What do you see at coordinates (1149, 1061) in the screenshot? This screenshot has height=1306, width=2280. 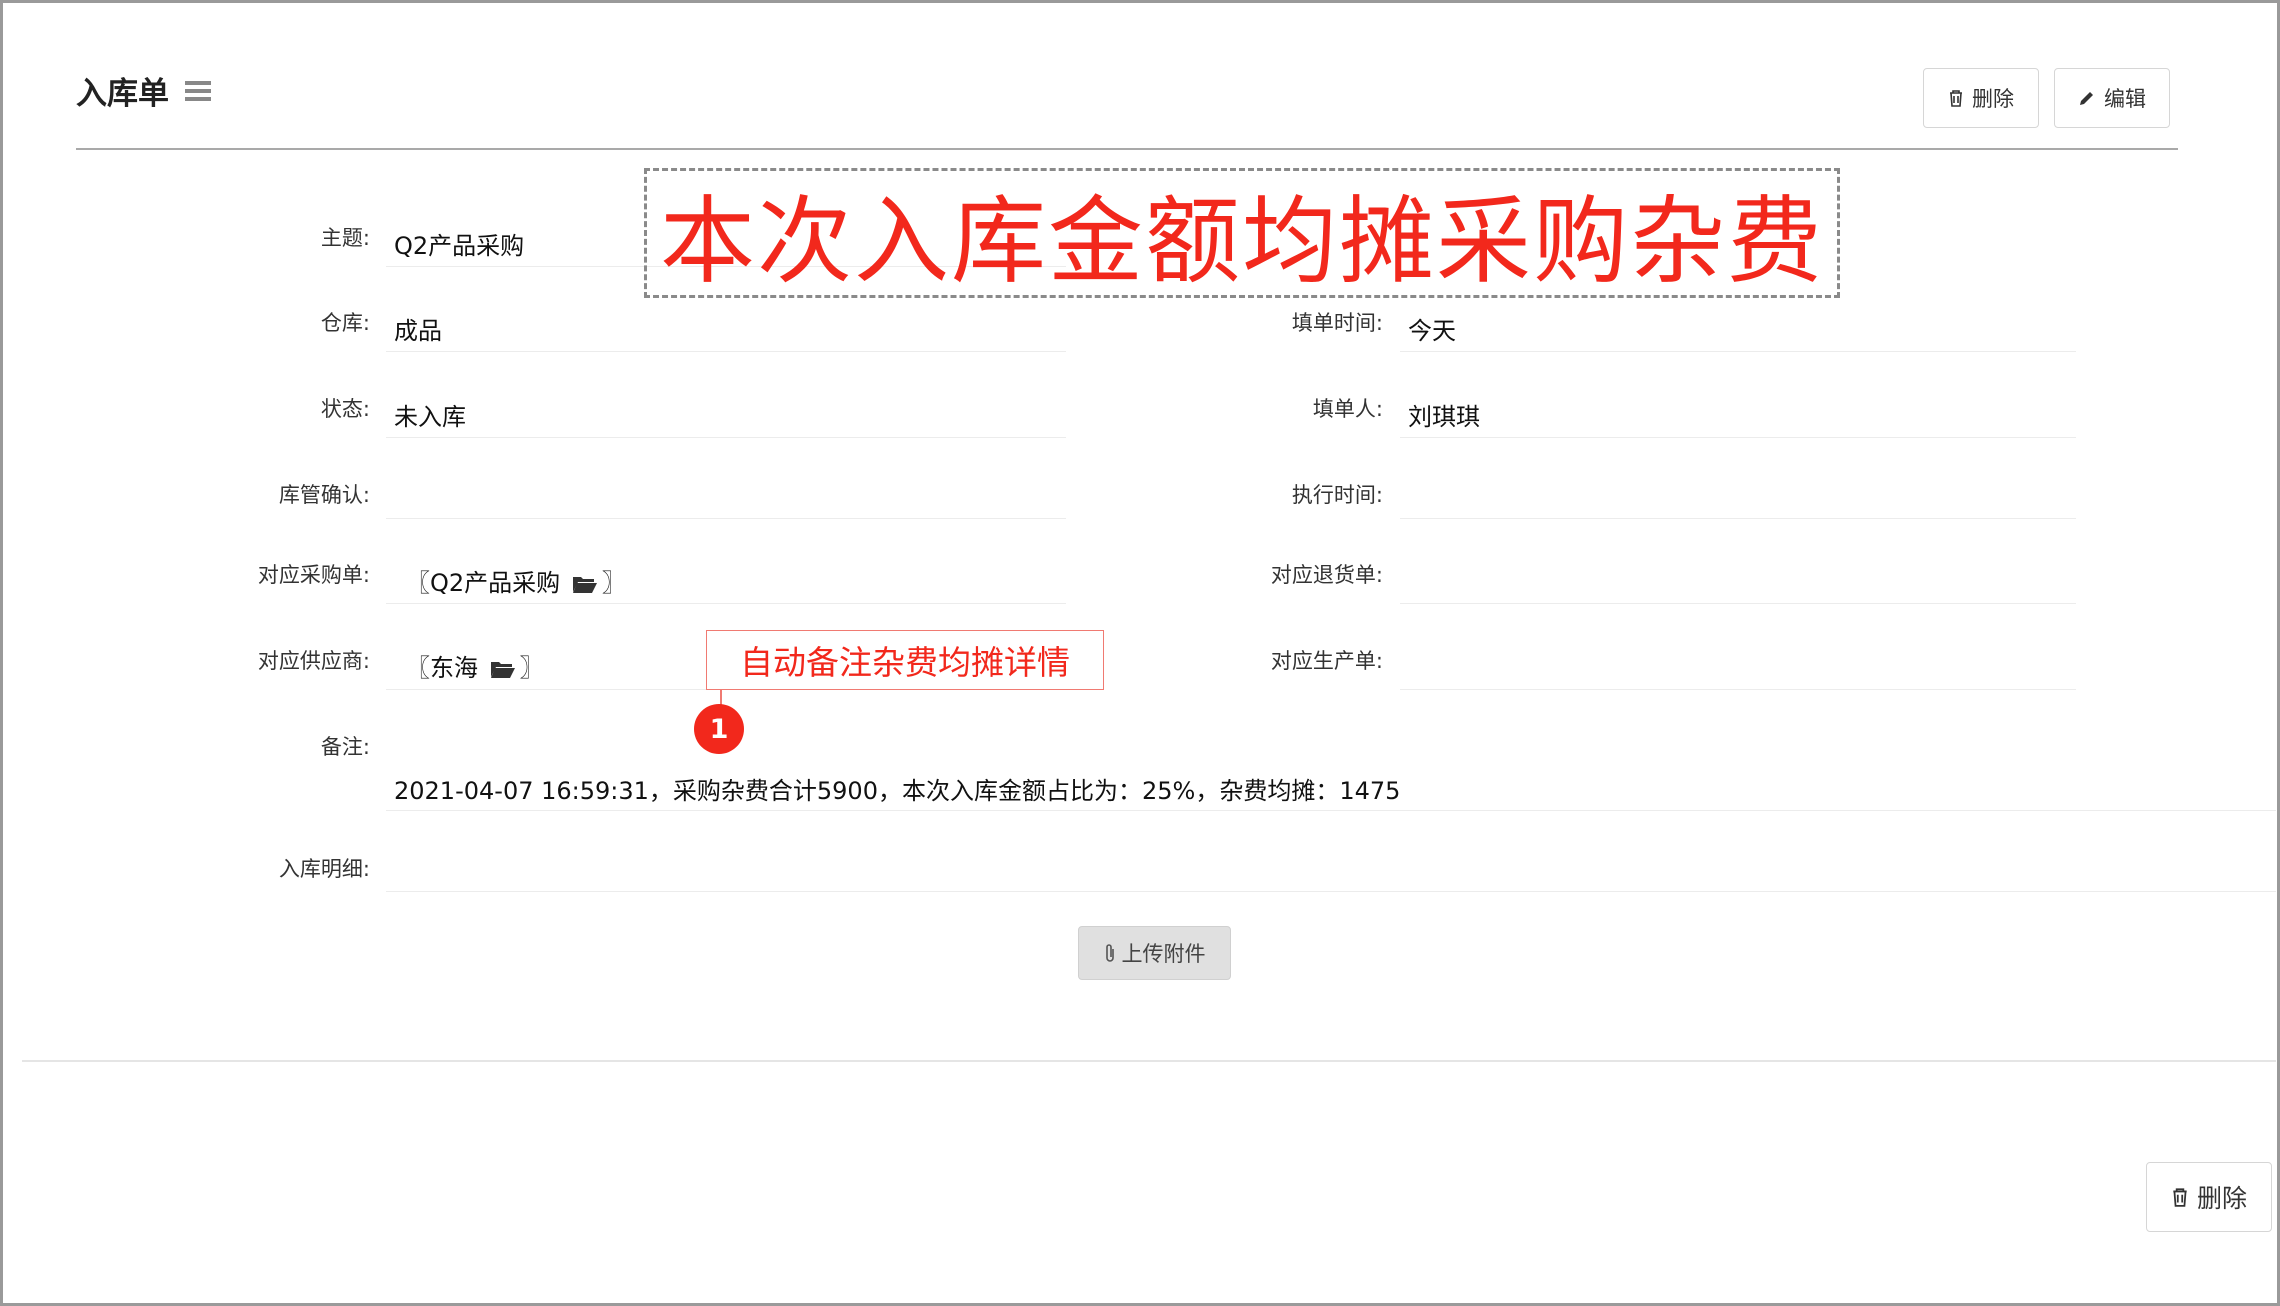 I see `footer-divider` at bounding box center [1149, 1061].